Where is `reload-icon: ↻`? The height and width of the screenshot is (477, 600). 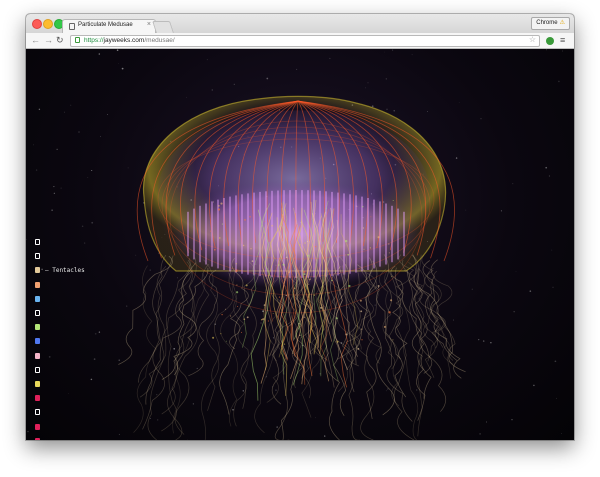
reload-icon: ↻ is located at coordinates (60, 40).